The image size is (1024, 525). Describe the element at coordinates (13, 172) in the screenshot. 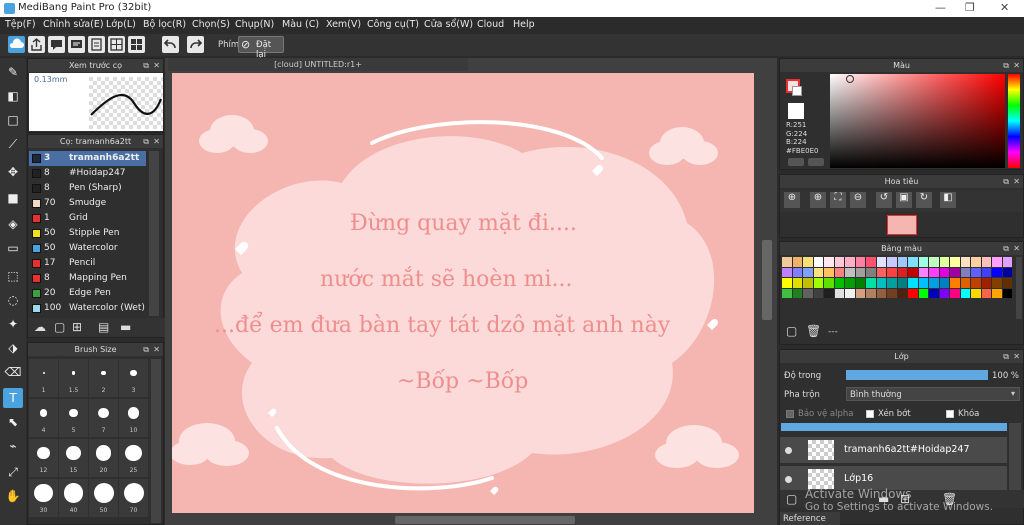

I see `move-tool-icon: ✥` at that location.